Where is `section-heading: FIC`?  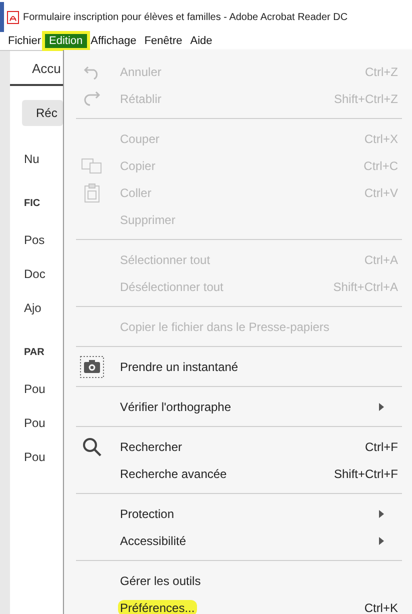 section-heading: FIC is located at coordinates (32, 204).